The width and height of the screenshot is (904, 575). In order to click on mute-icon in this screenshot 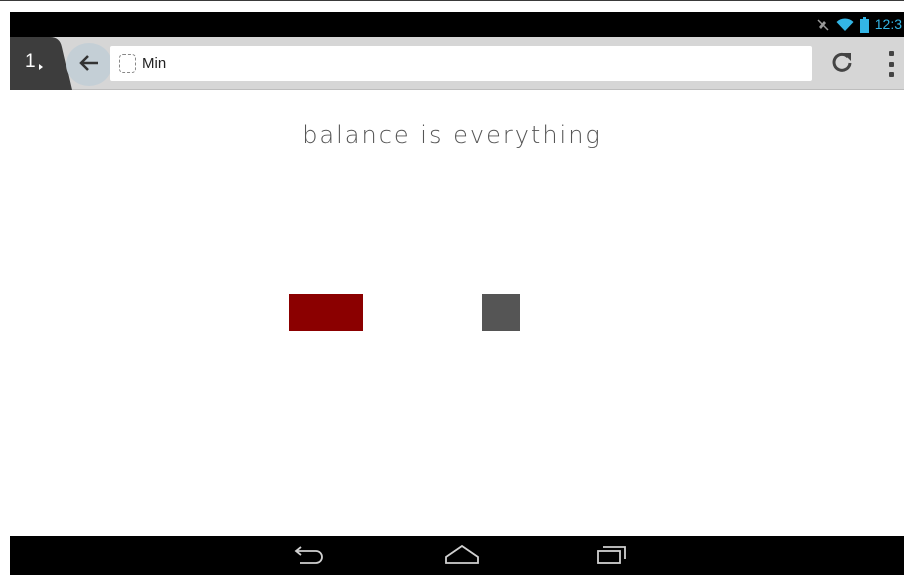, I will do `click(823, 25)`.